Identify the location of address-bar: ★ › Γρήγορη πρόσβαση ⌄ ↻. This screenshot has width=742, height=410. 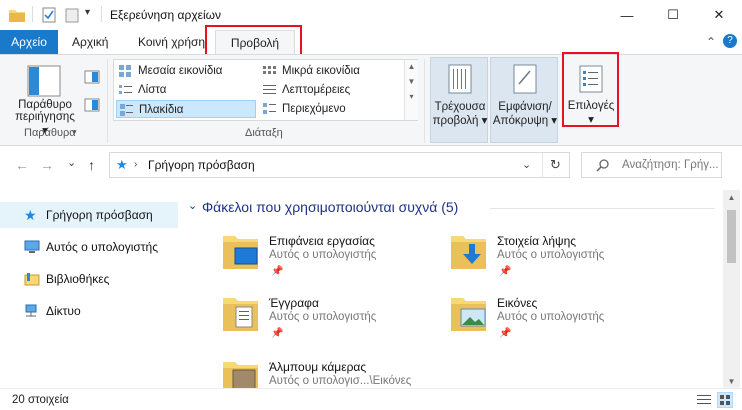
(339, 165).